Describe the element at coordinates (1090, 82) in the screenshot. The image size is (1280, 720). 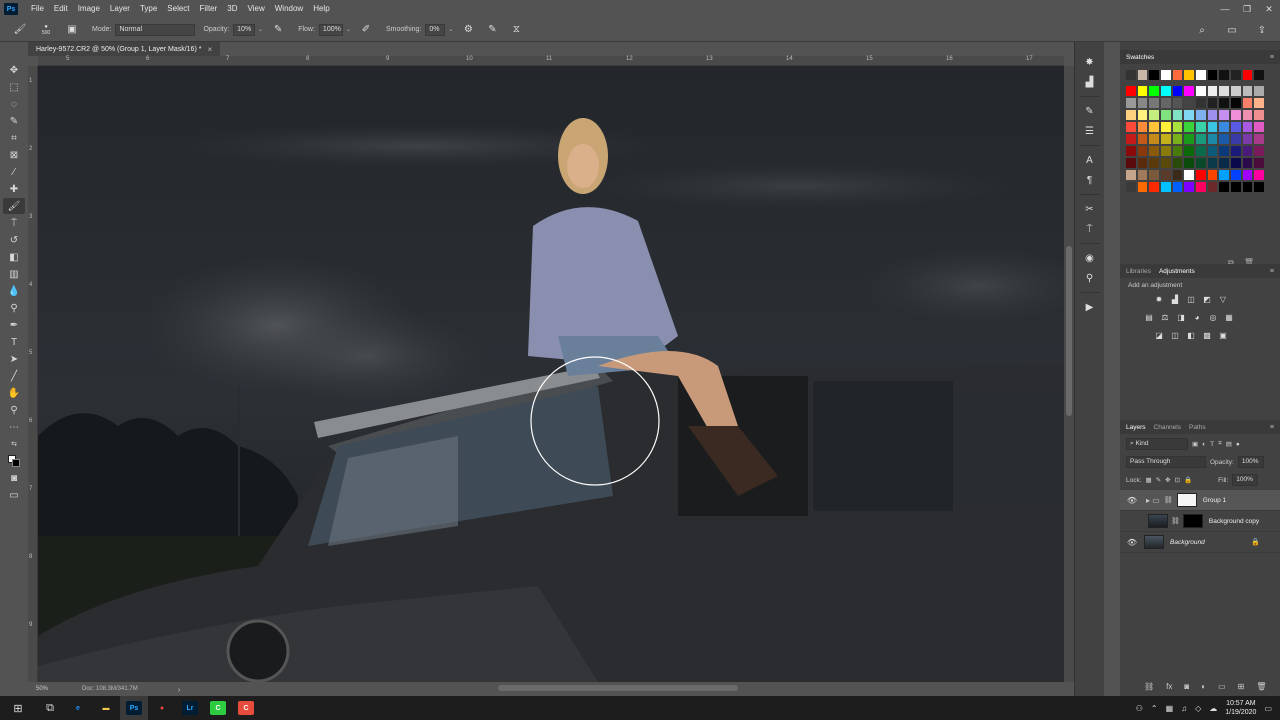
I see `histogram-icon: ▟` at that location.